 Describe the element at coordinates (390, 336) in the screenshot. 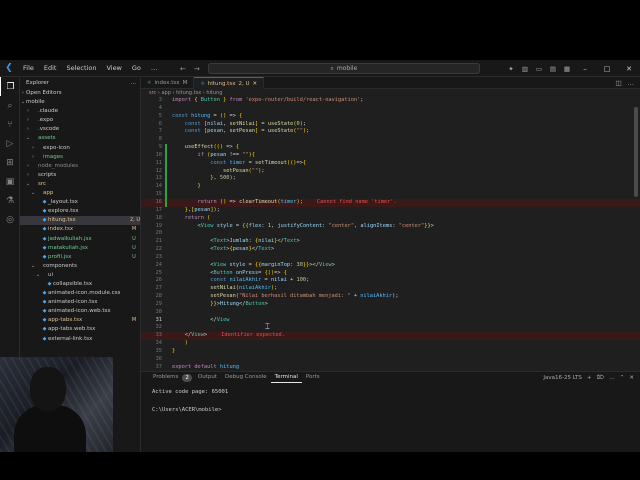

I see `code-line: 33 </View> Identifier expected.` at that location.